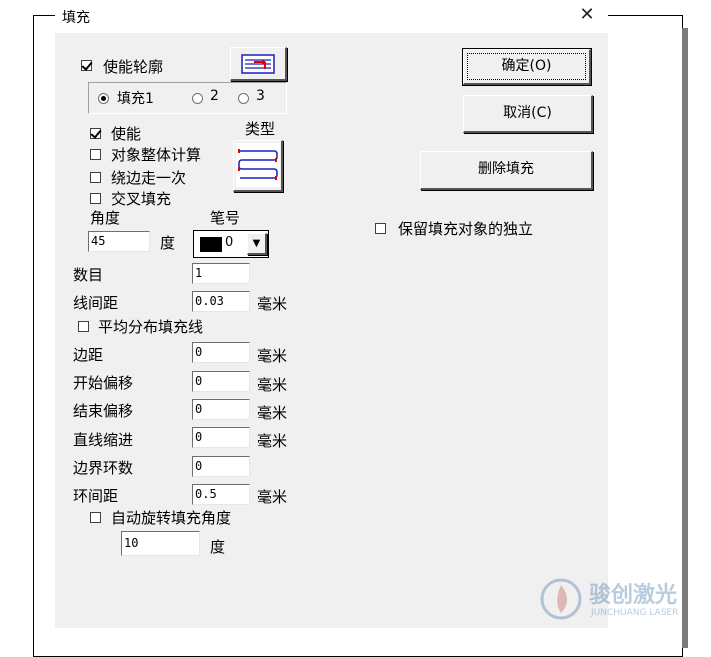 This screenshot has height=657, width=711. What do you see at coordinates (272, 385) in the screenshot?
I see `start-offset-unit: 毫米` at bounding box center [272, 385].